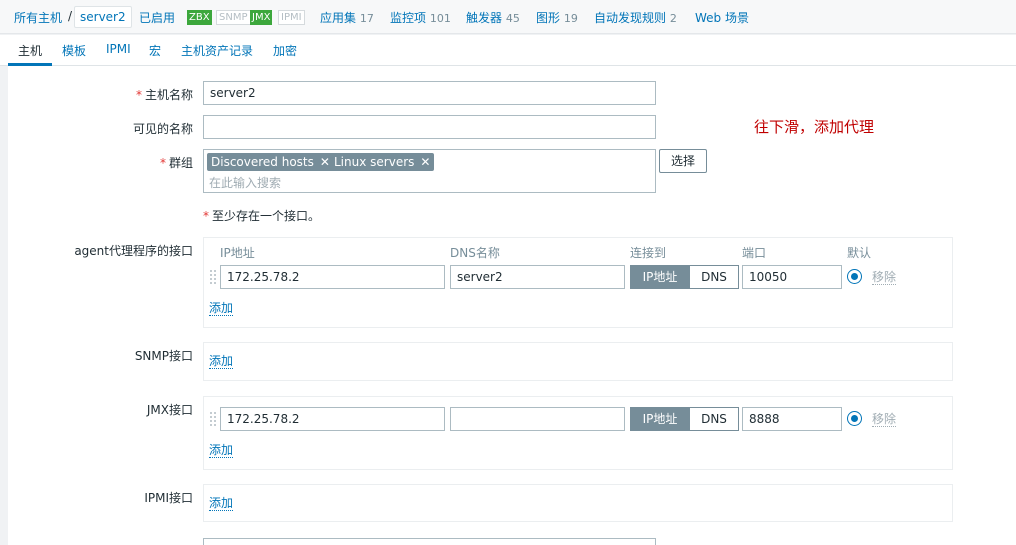 The height and width of the screenshot is (545, 1016). Describe the element at coordinates (285, 50) in the screenshot. I see `tab-encryption: 加密` at that location.